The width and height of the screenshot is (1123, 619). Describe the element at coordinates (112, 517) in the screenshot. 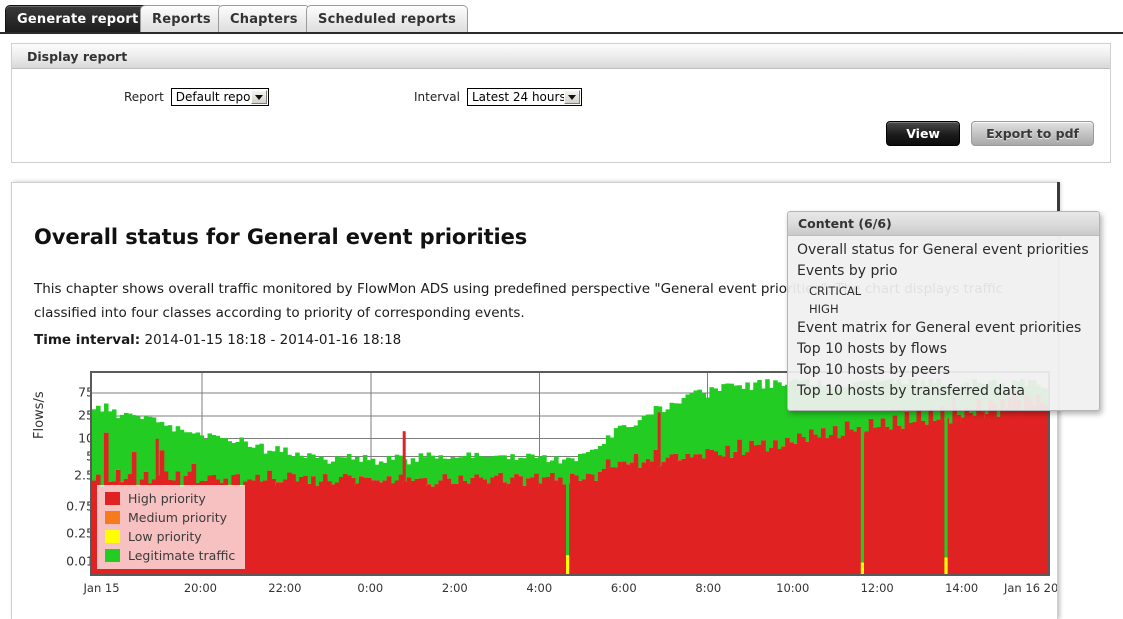

I see `legend-swatch-medium` at that location.